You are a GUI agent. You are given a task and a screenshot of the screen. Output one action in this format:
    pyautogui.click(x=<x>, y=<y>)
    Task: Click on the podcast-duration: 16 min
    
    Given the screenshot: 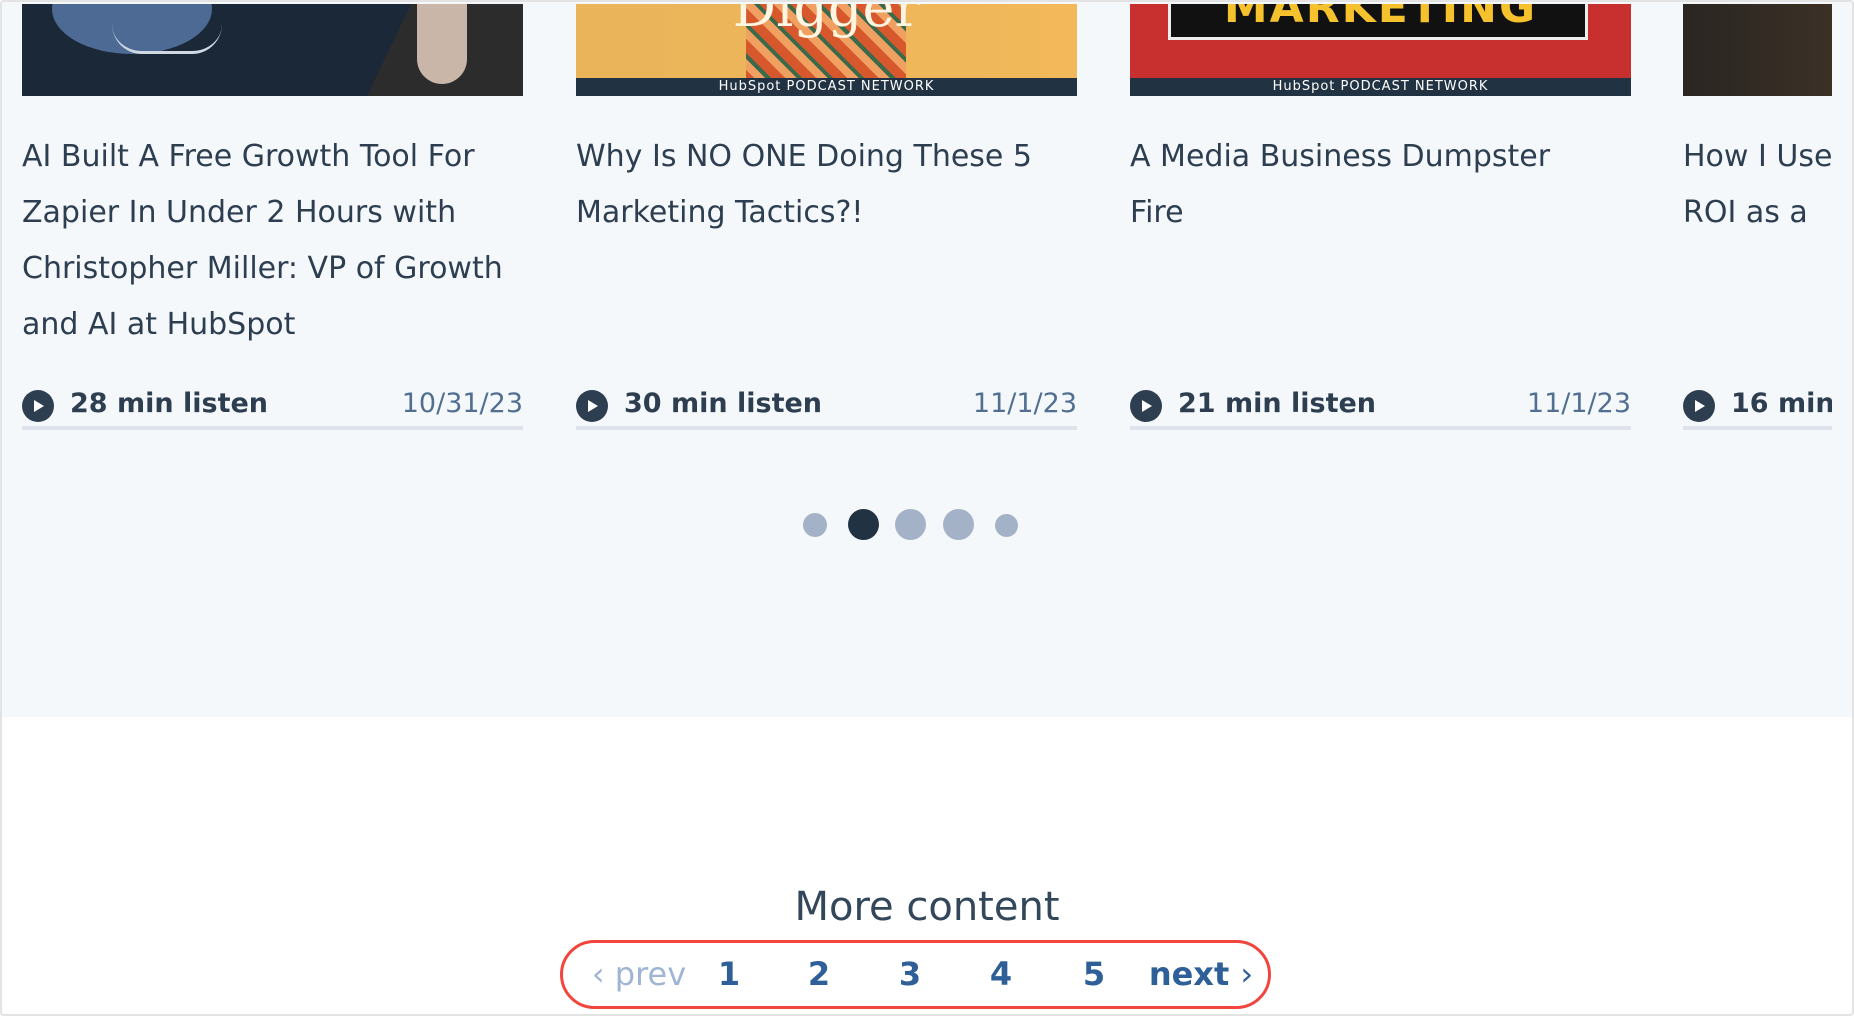 What is the action you would take?
    pyautogui.click(x=1781, y=403)
    